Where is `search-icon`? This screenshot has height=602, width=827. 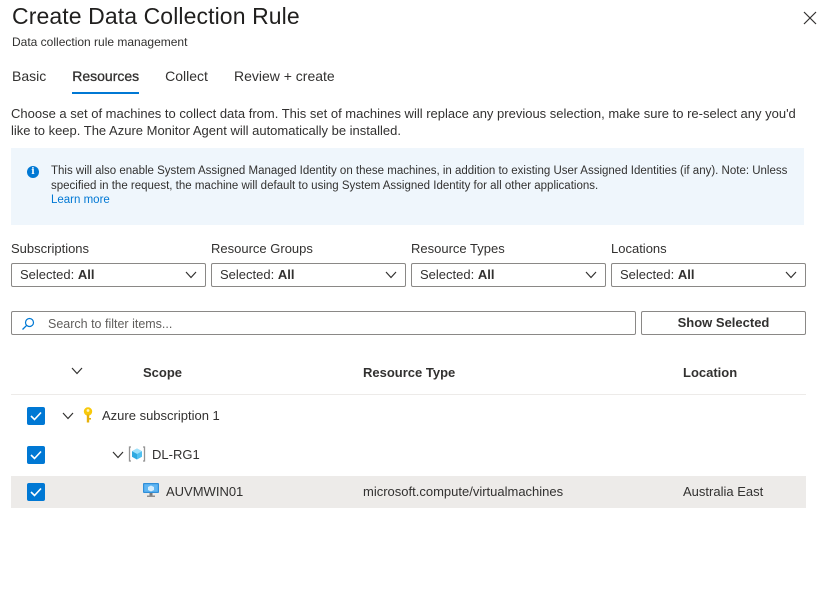
search-icon is located at coordinates (28, 323).